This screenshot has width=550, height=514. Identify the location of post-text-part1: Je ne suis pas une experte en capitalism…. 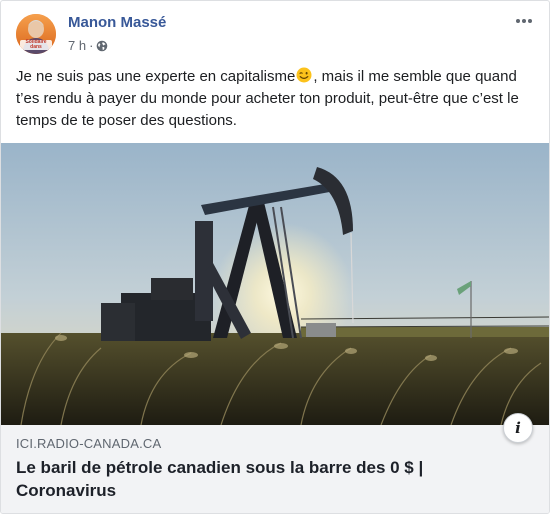
(156, 76).